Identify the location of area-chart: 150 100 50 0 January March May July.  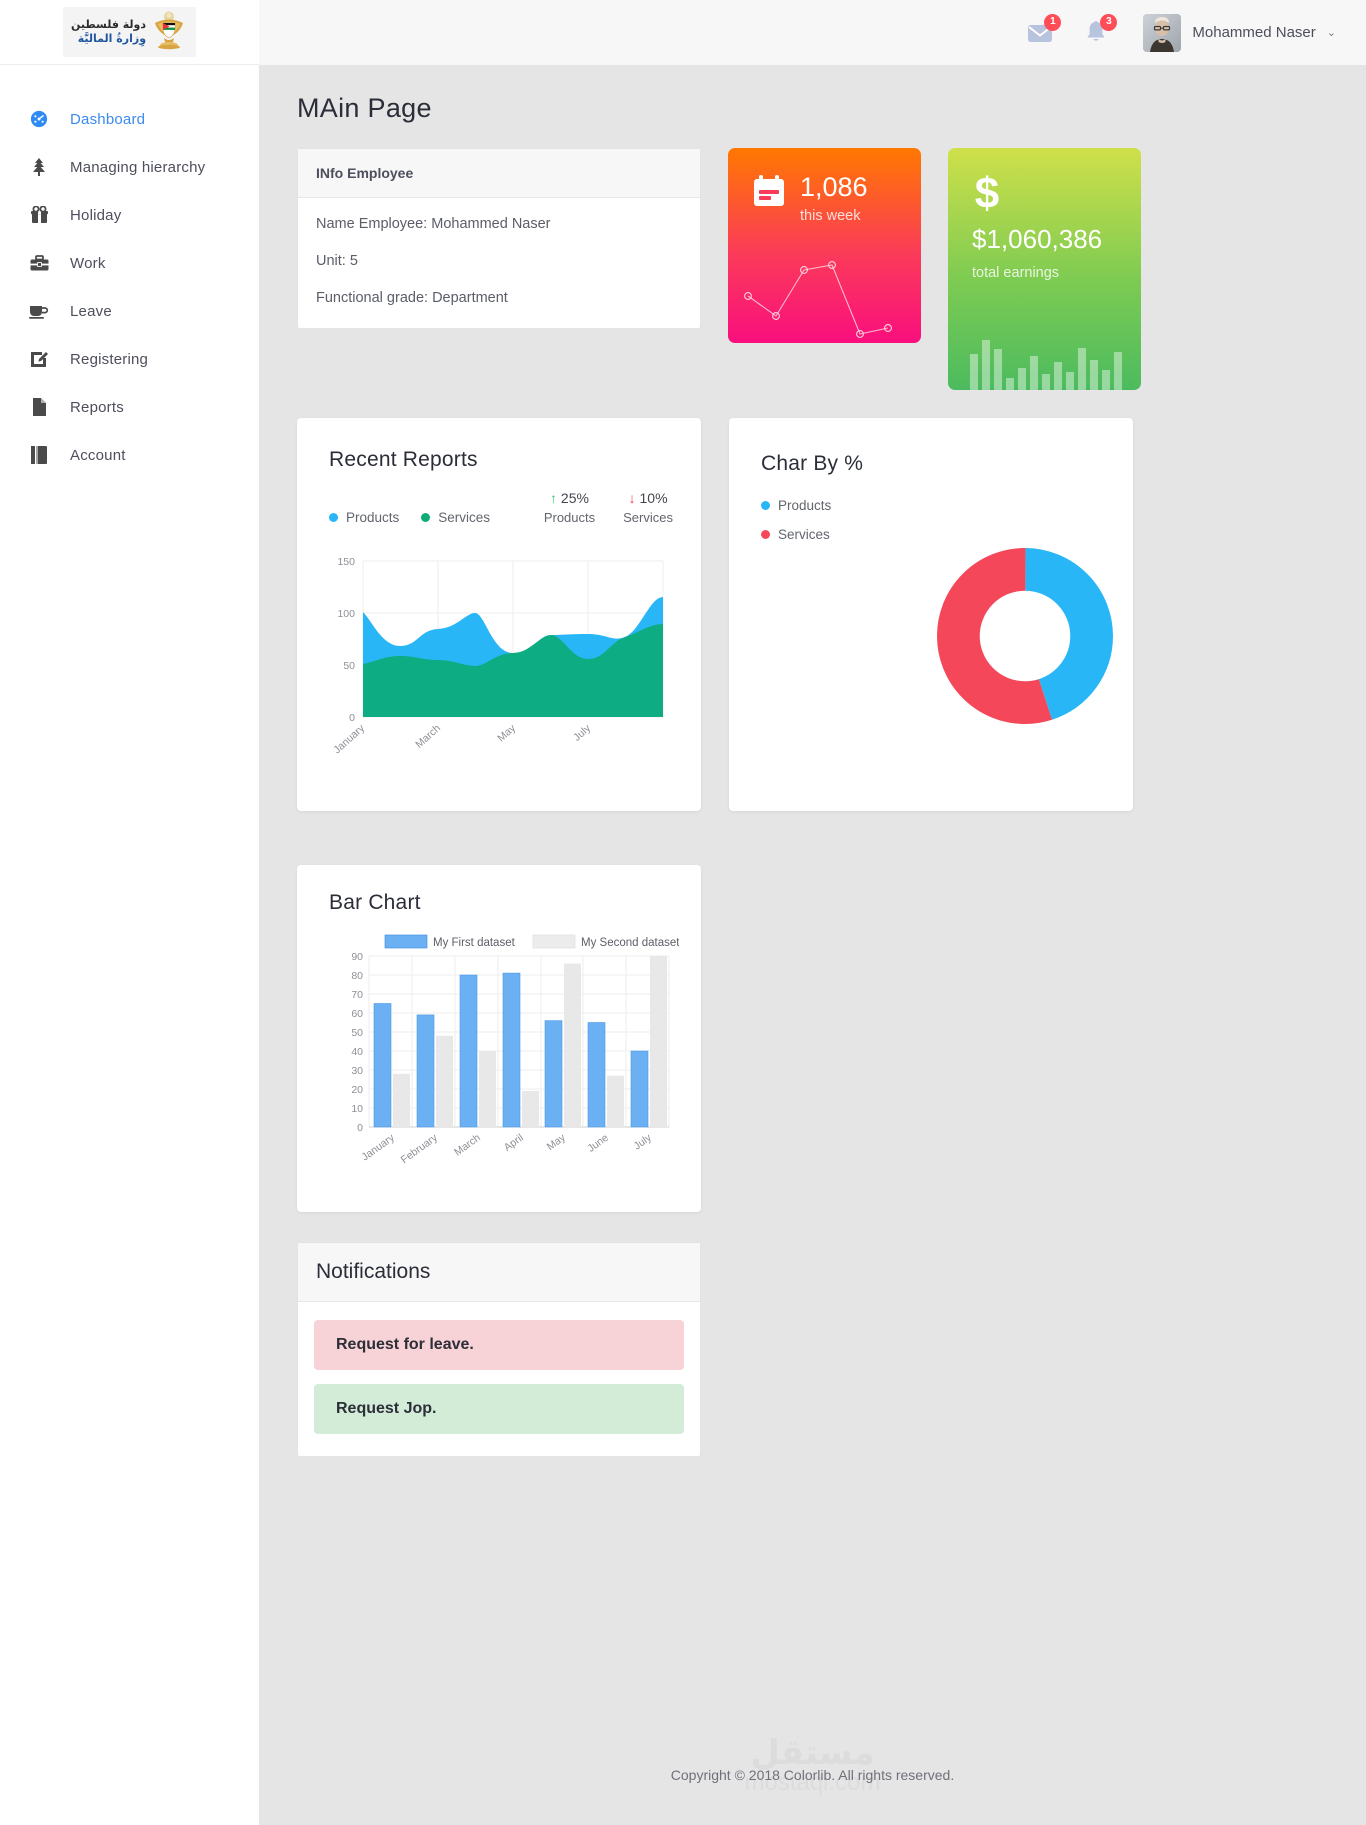
(497, 656).